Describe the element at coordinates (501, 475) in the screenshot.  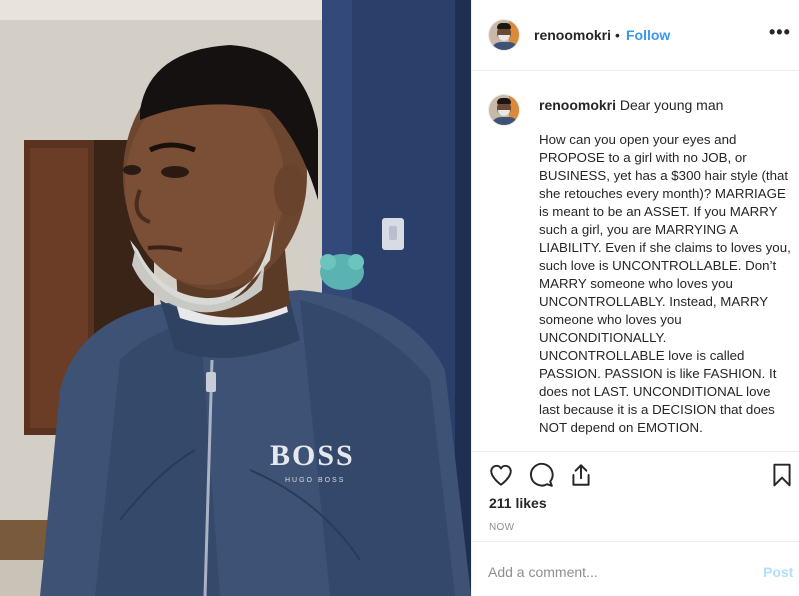
I see `heart-icon` at that location.